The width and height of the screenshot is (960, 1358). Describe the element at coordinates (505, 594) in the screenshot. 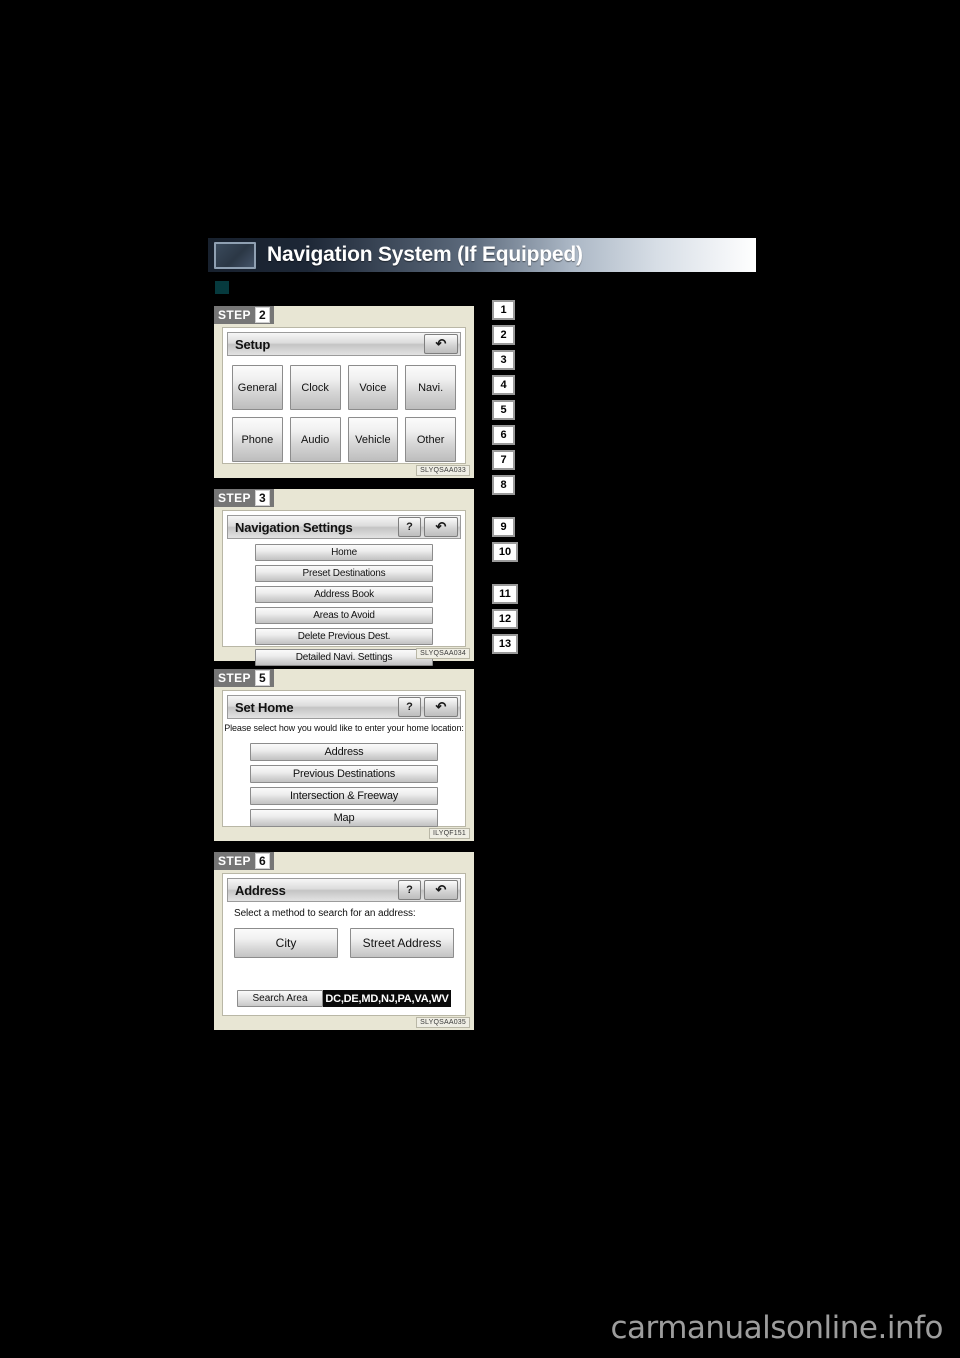

I see `callout-marker-11: 11` at that location.